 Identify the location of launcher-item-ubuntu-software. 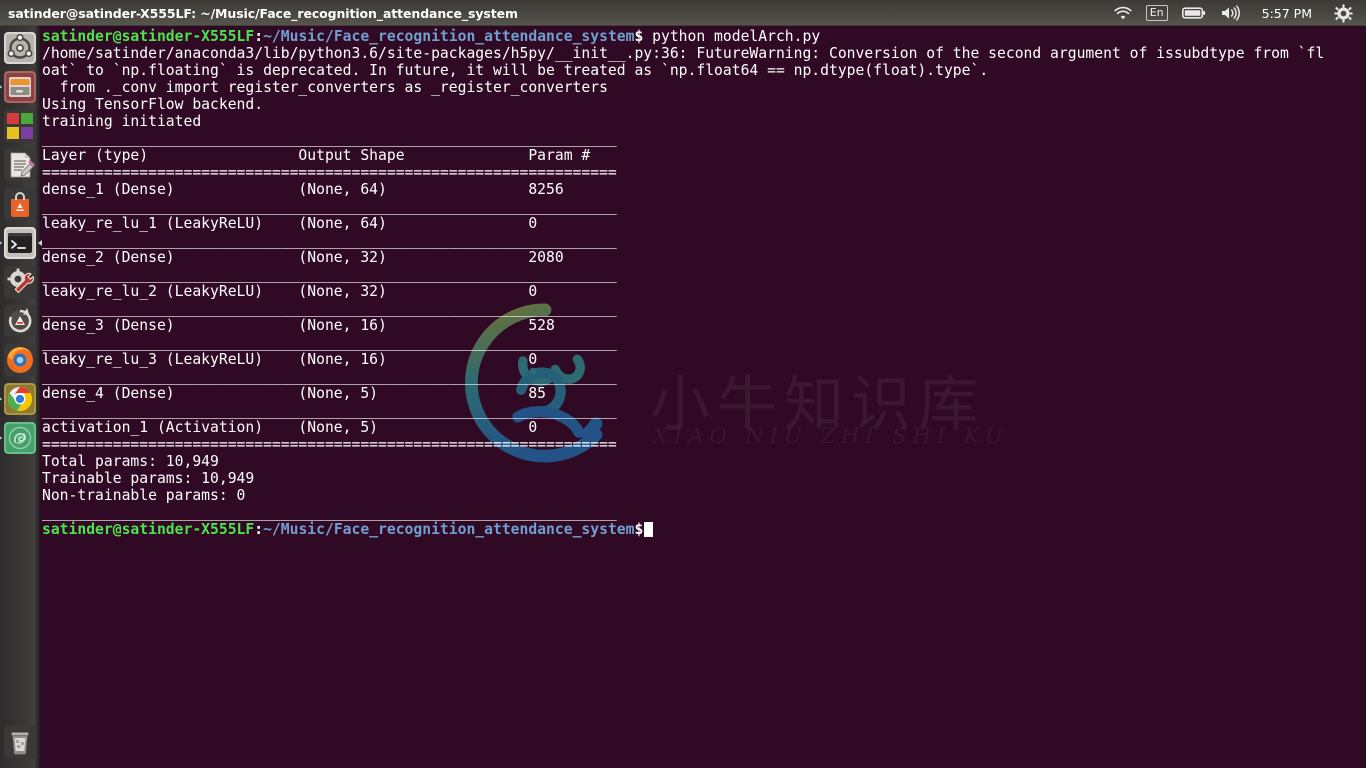
(20, 204).